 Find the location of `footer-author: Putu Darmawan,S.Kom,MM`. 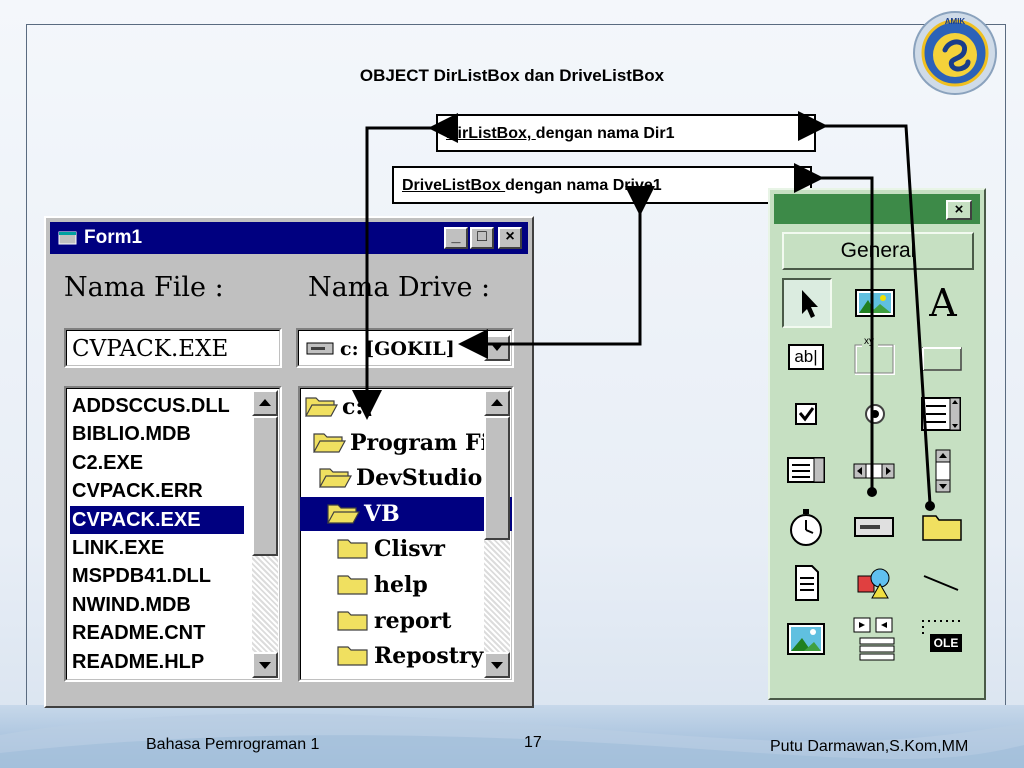

footer-author: Putu Darmawan,S.Kom,MM is located at coordinates (869, 746).